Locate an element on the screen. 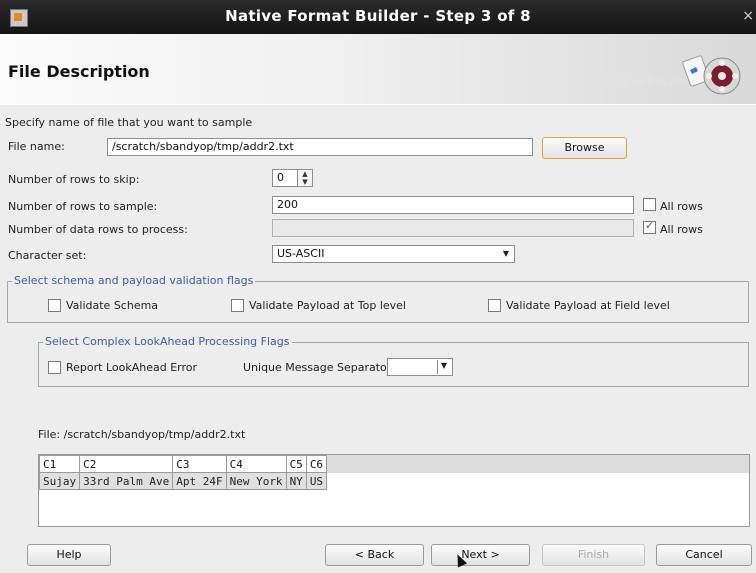 The width and height of the screenshot is (756, 573). column-header: C2 is located at coordinates (126, 464).